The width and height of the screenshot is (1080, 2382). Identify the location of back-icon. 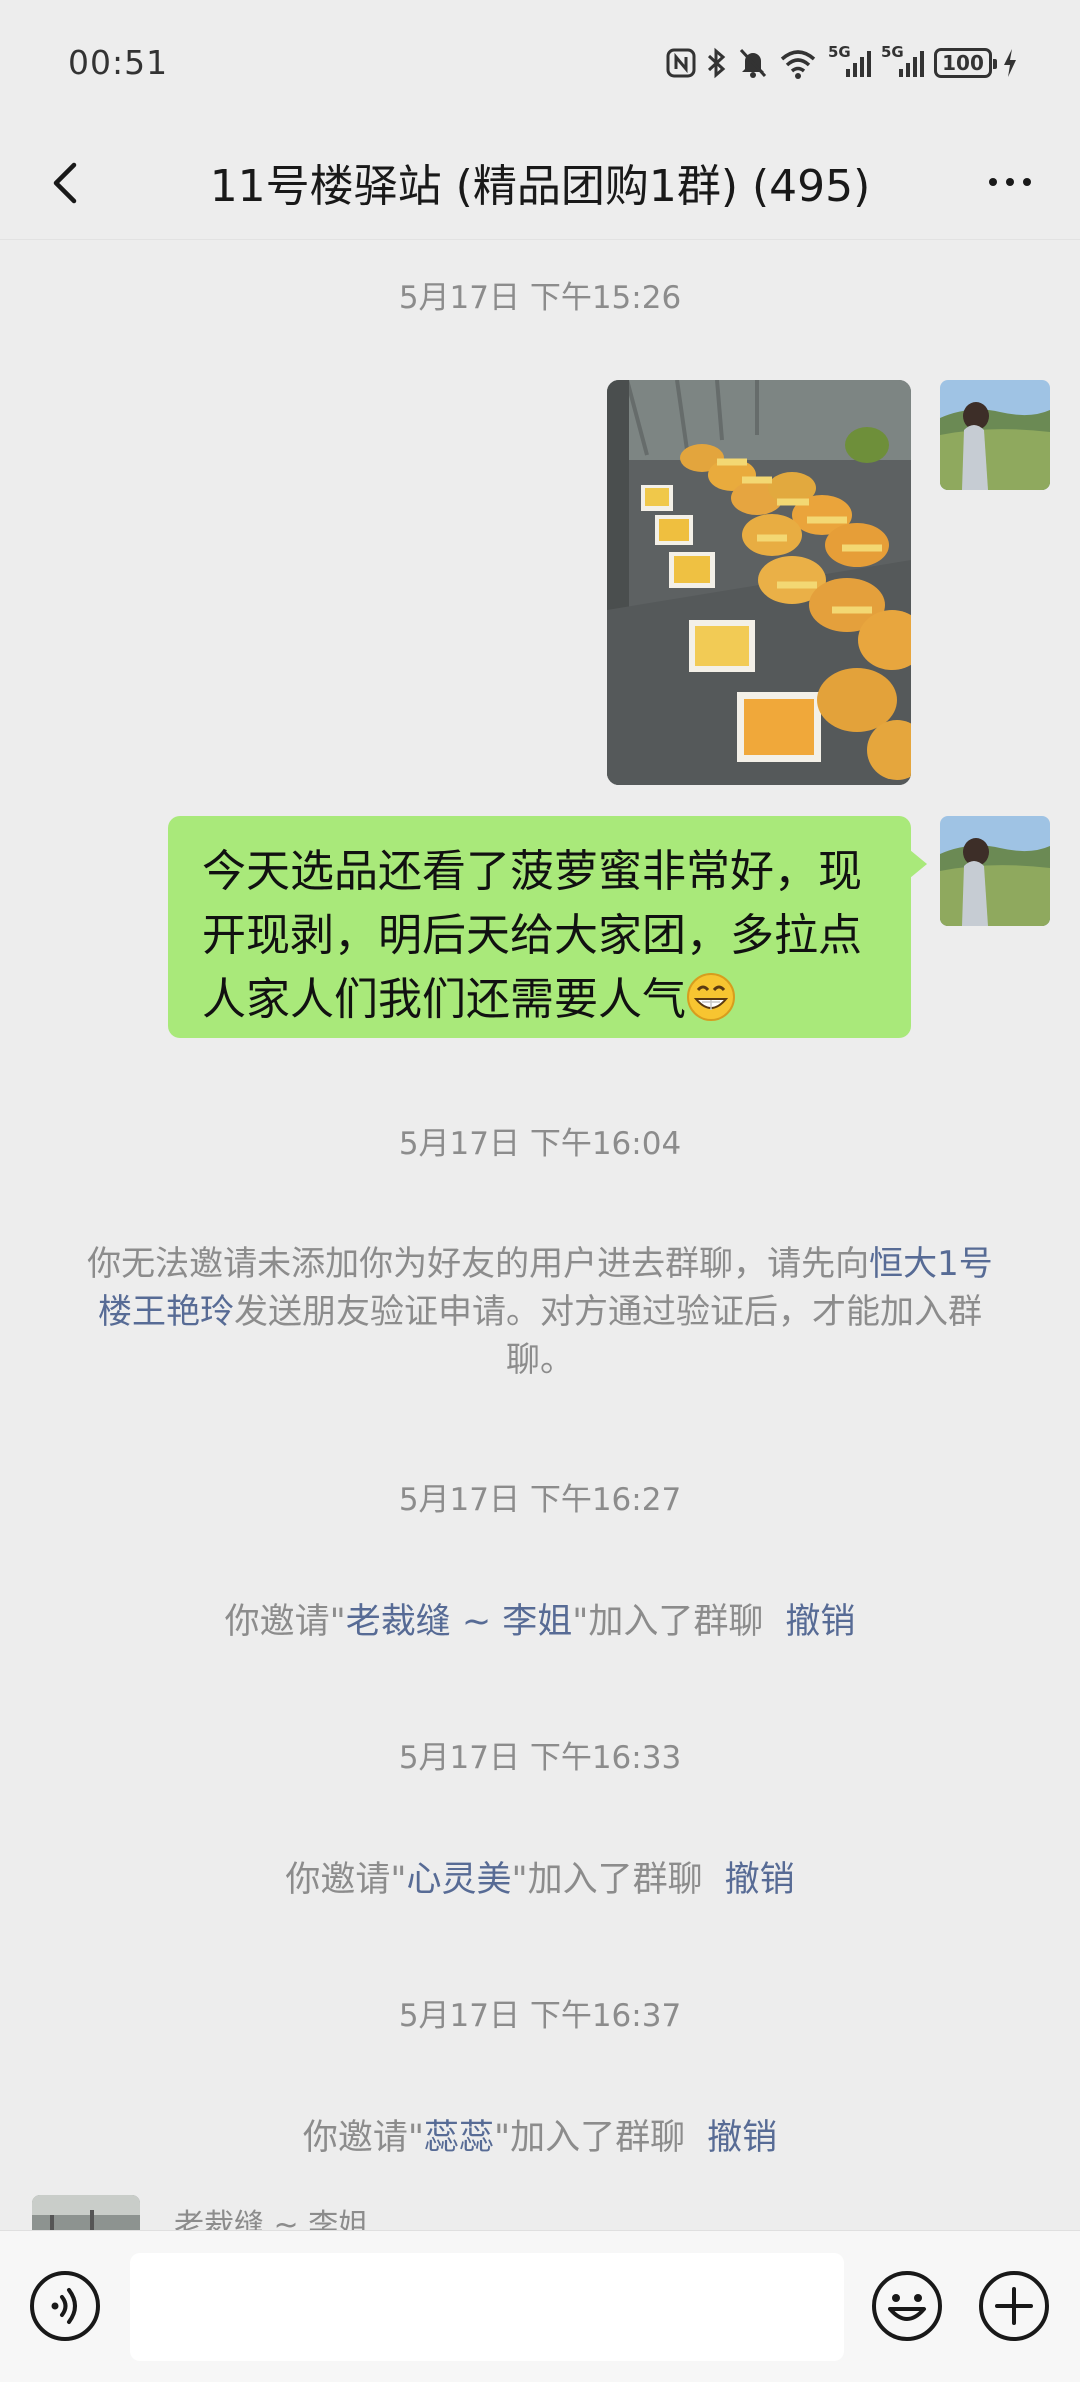
(68, 183).